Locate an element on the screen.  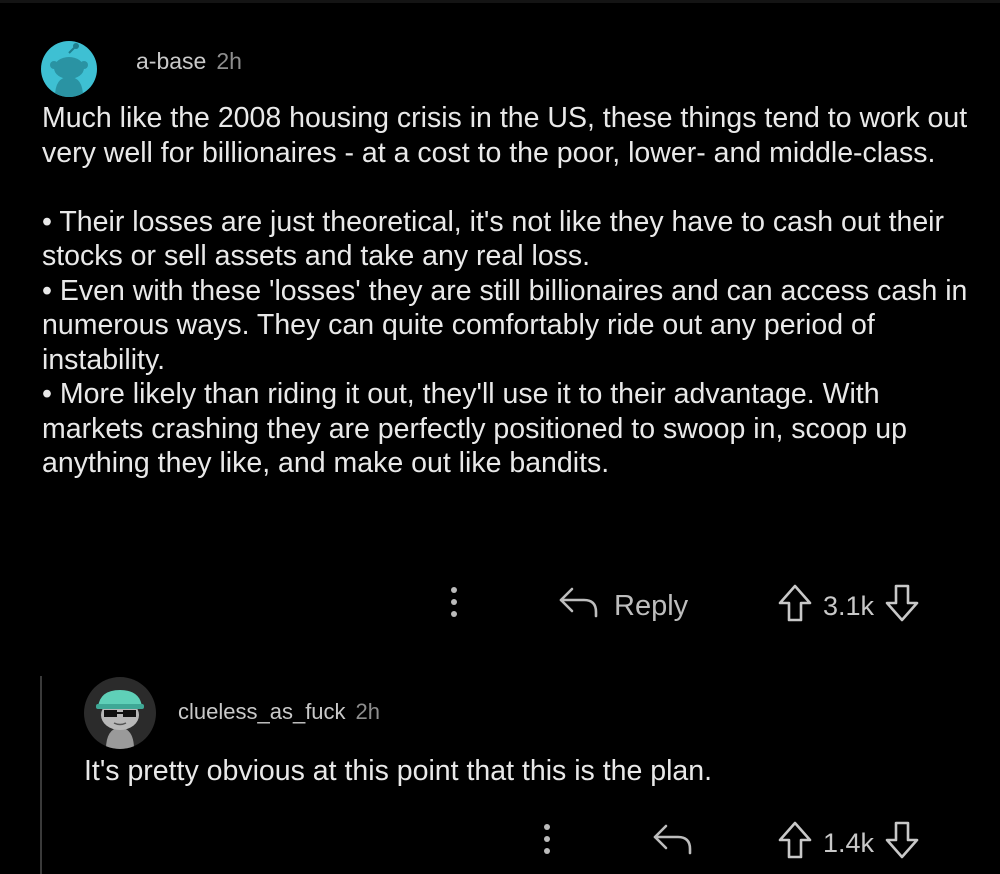
reply-button is located at coordinates (673, 843).